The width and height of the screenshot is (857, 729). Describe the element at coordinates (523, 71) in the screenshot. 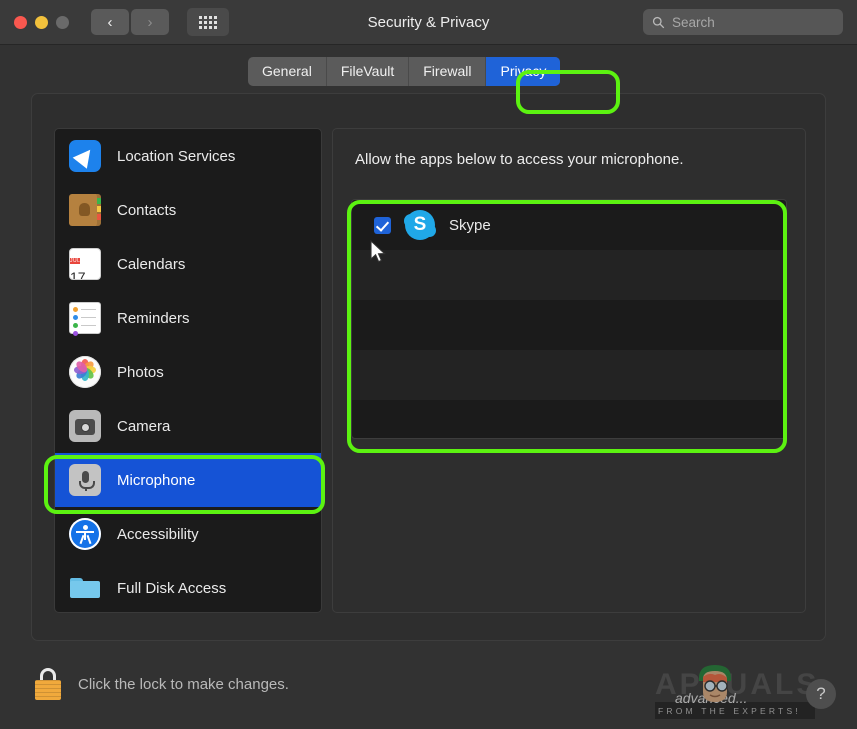

I see `tab-privacy: Privacy` at that location.